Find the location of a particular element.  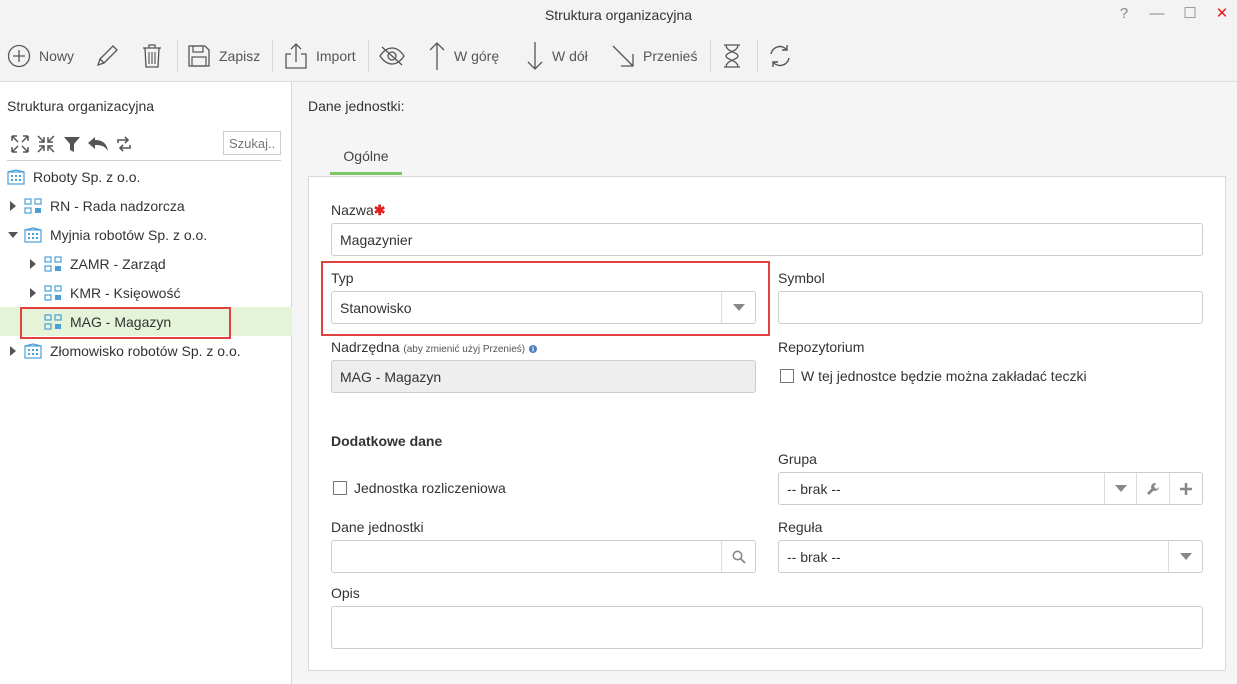

close-button: ✕ is located at coordinates (1222, 14).